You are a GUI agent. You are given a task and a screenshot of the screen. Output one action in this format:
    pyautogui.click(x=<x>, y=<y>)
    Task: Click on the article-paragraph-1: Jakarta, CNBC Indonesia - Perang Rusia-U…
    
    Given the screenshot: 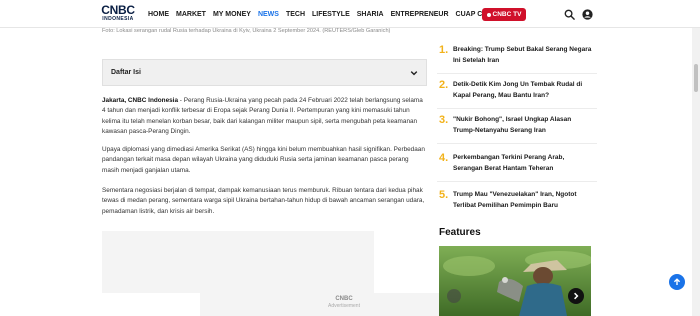 What is the action you would take?
    pyautogui.click(x=264, y=117)
    